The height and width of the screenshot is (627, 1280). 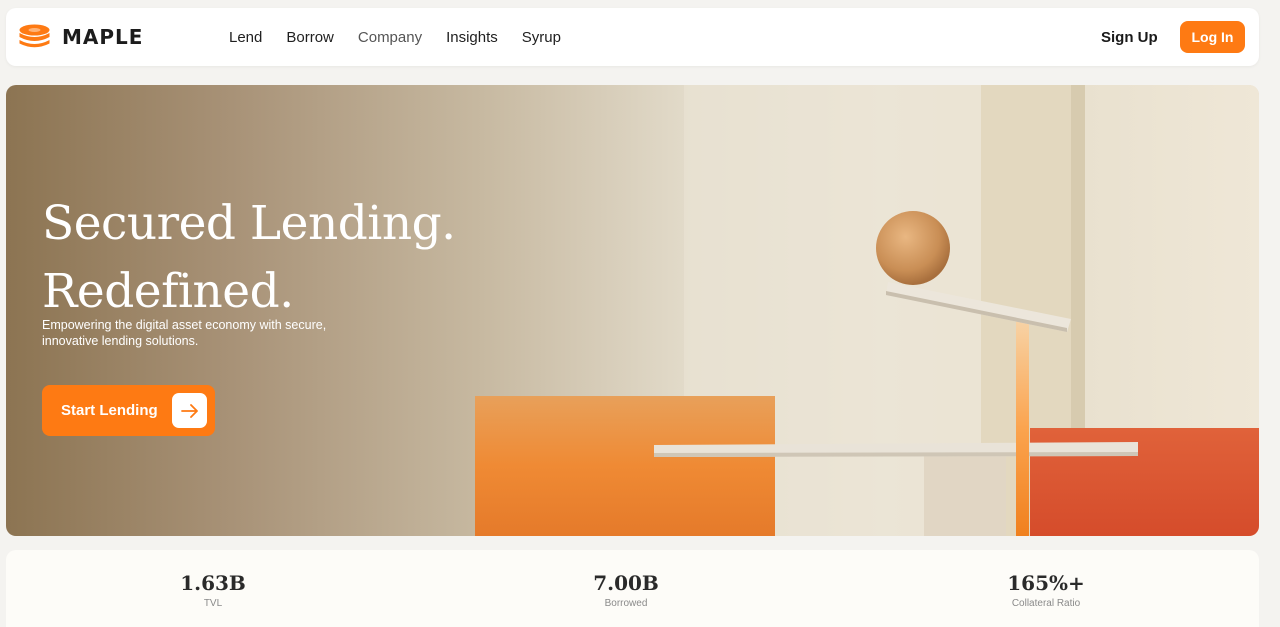 I want to click on sign-up-link: Sign Up, so click(x=1129, y=37).